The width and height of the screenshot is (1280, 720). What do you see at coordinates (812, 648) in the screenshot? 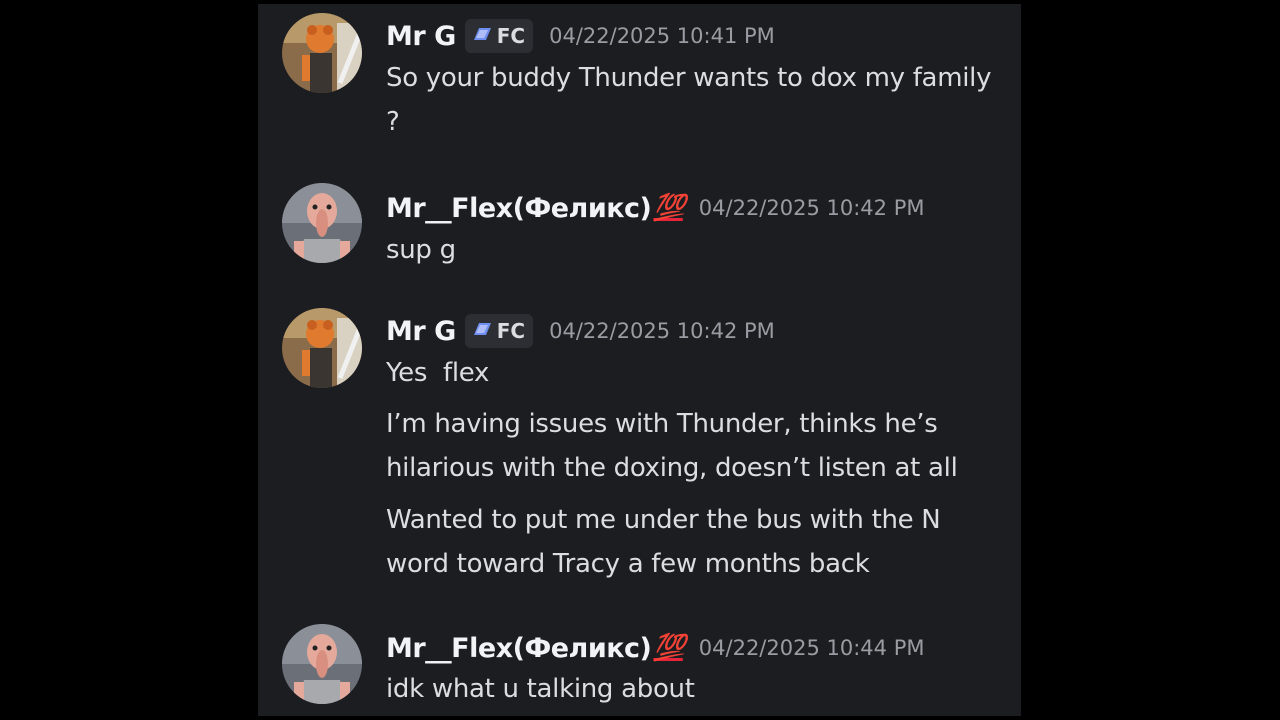
I see `timestamp: 04/22/2025 10:44 PM` at bounding box center [812, 648].